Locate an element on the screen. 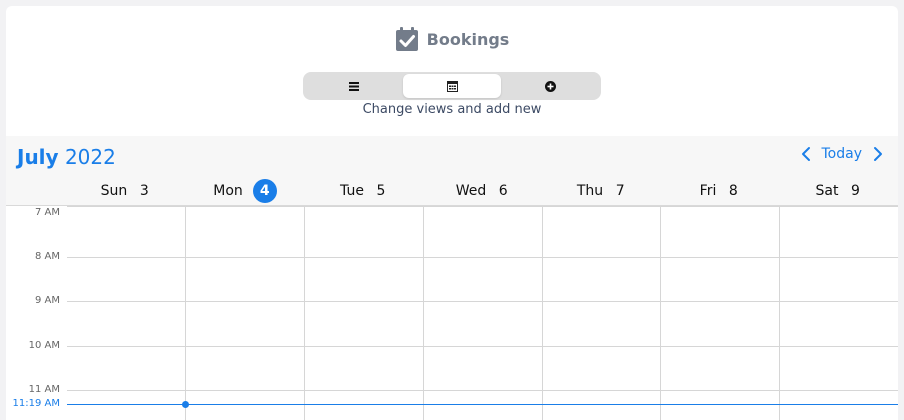  app-title: Bookings is located at coordinates (468, 39).